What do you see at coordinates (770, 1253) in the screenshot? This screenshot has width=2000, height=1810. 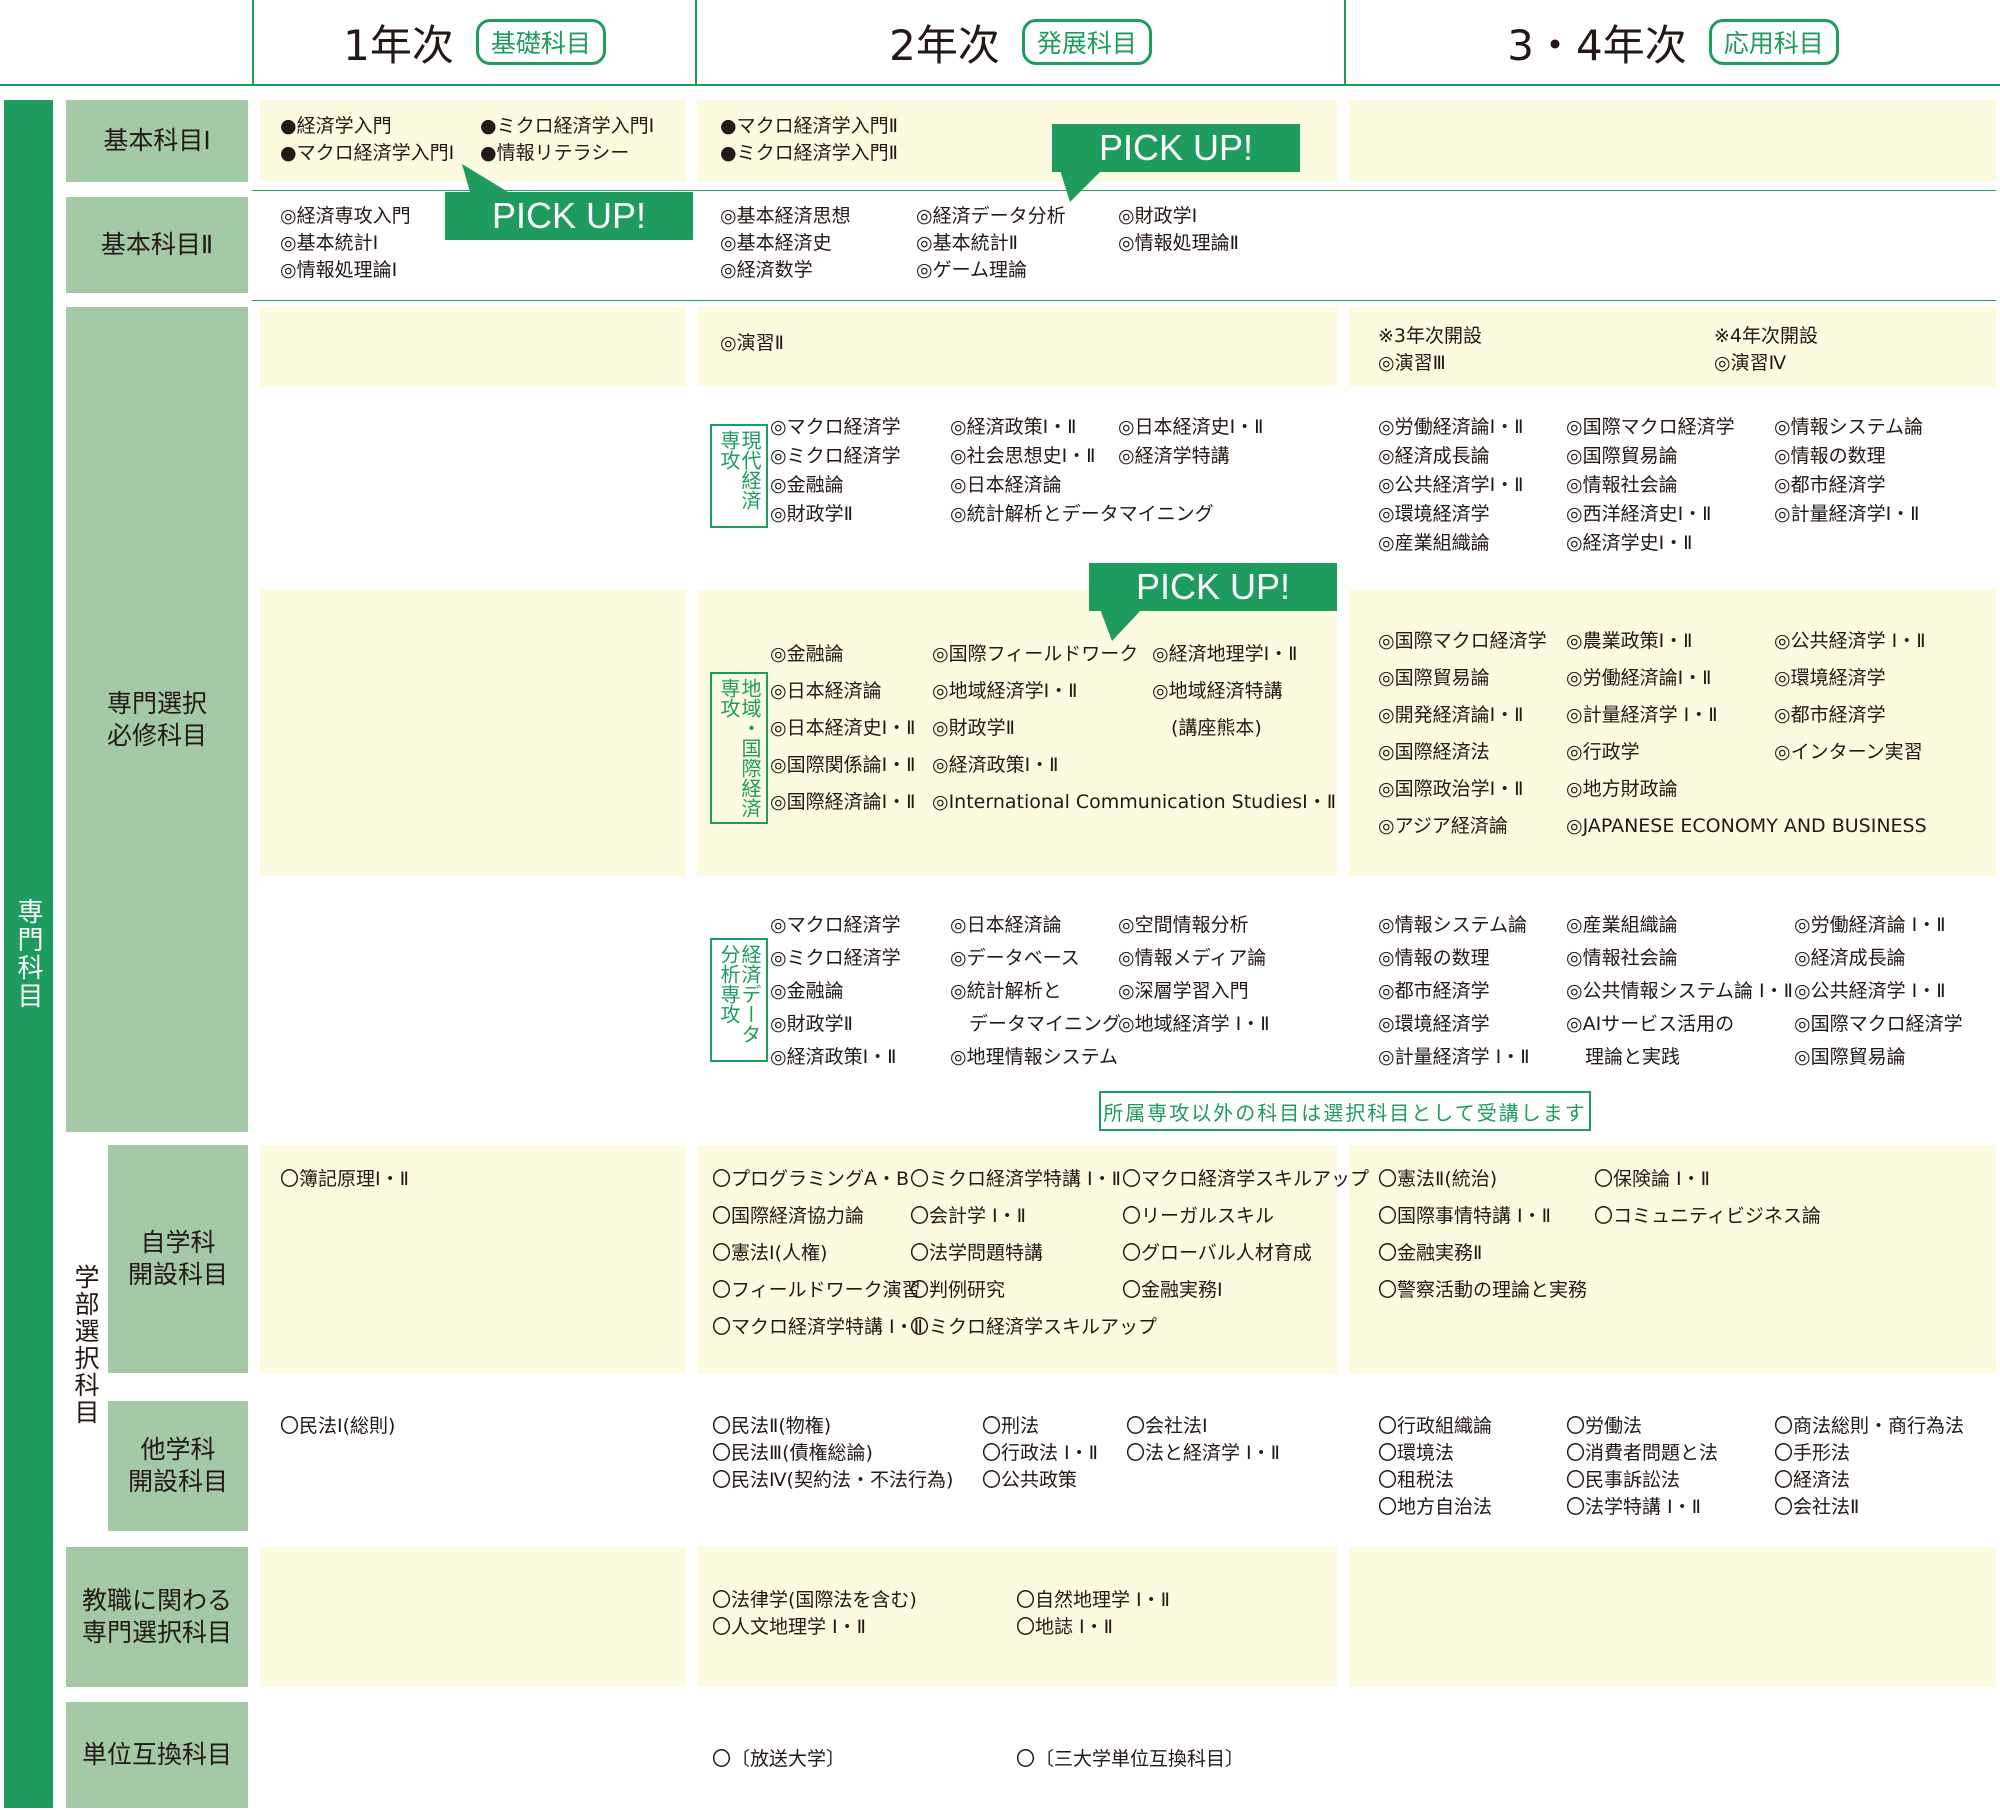 I see `list-item: 〇憲法Ⅰ(人権)` at bounding box center [770, 1253].